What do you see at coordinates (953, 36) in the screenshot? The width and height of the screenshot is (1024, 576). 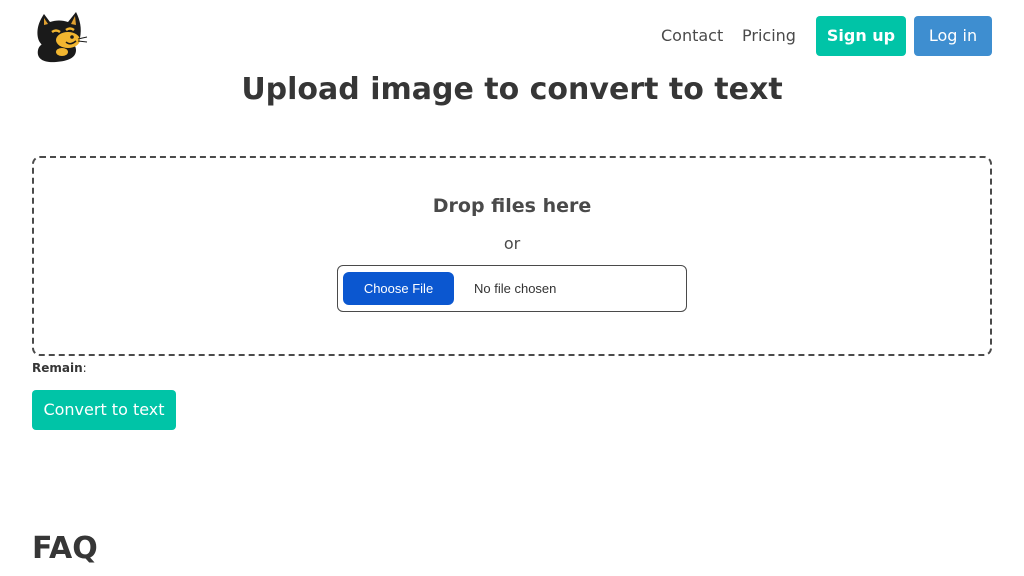 I see `login-button: Log in` at bounding box center [953, 36].